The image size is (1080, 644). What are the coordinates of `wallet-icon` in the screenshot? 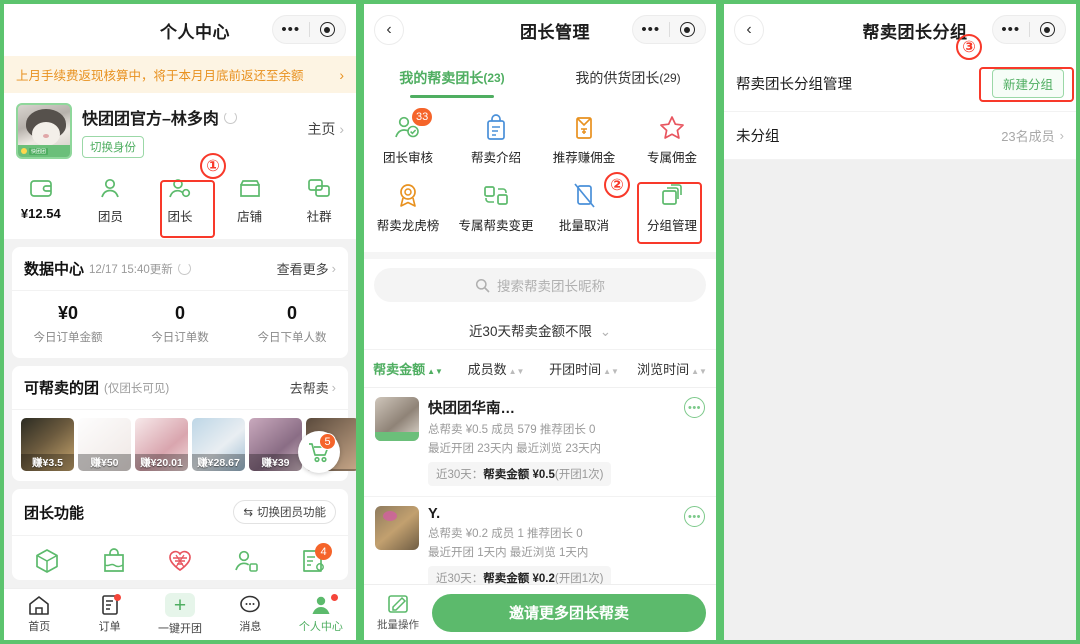 It's located at (40, 188).